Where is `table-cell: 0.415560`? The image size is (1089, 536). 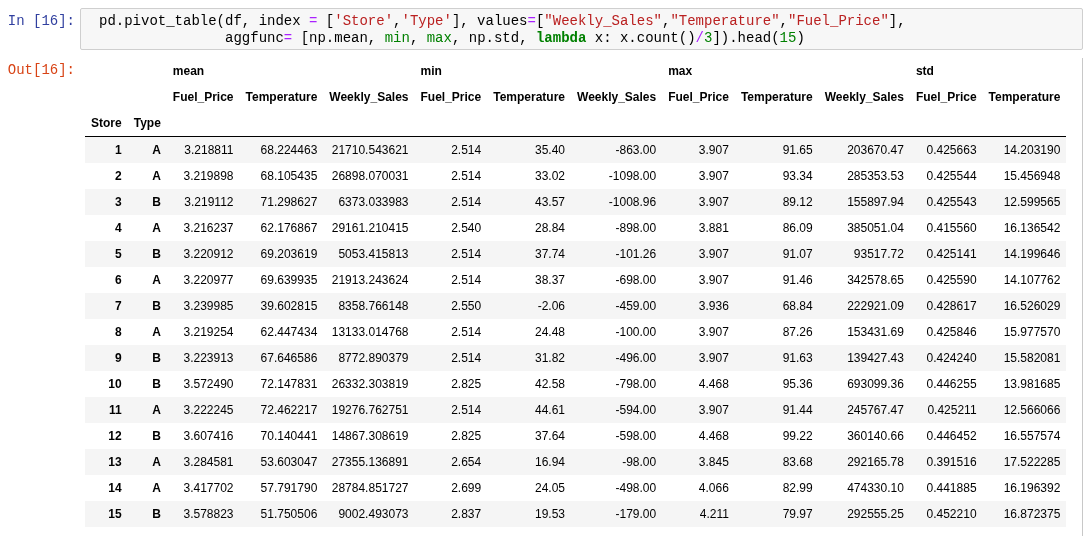 table-cell: 0.415560 is located at coordinates (946, 228).